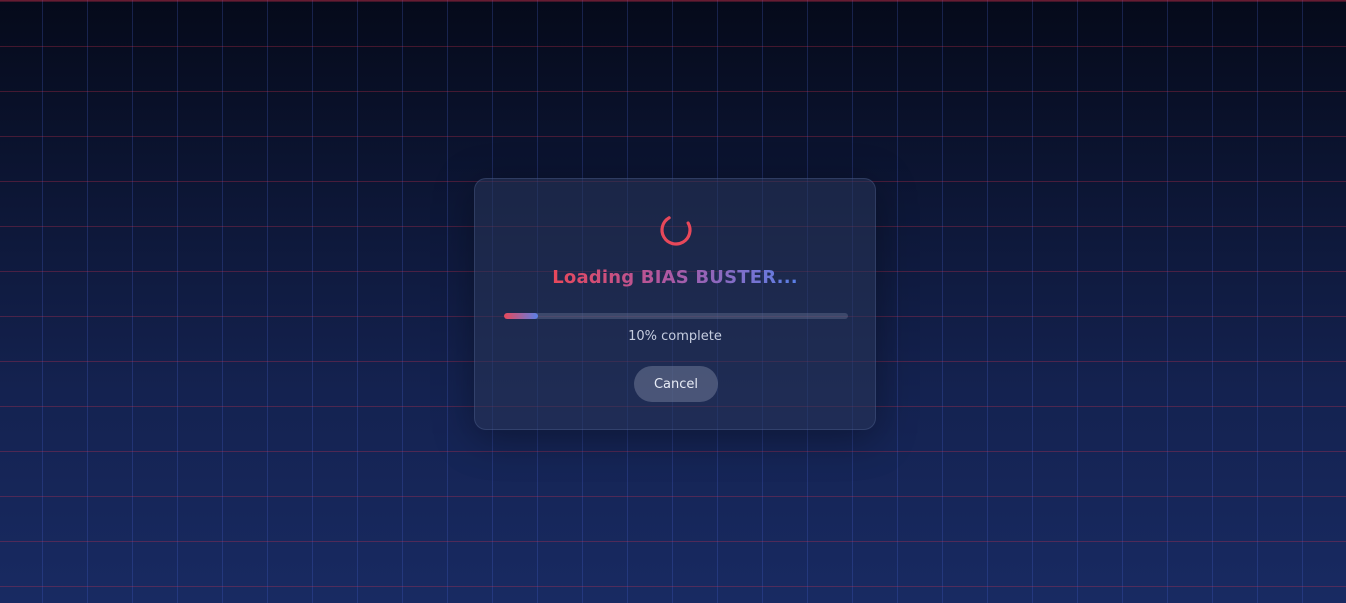 Image resolution: width=1346 pixels, height=603 pixels. Describe the element at coordinates (676, 230) in the screenshot. I see `spinner-icon` at that location.